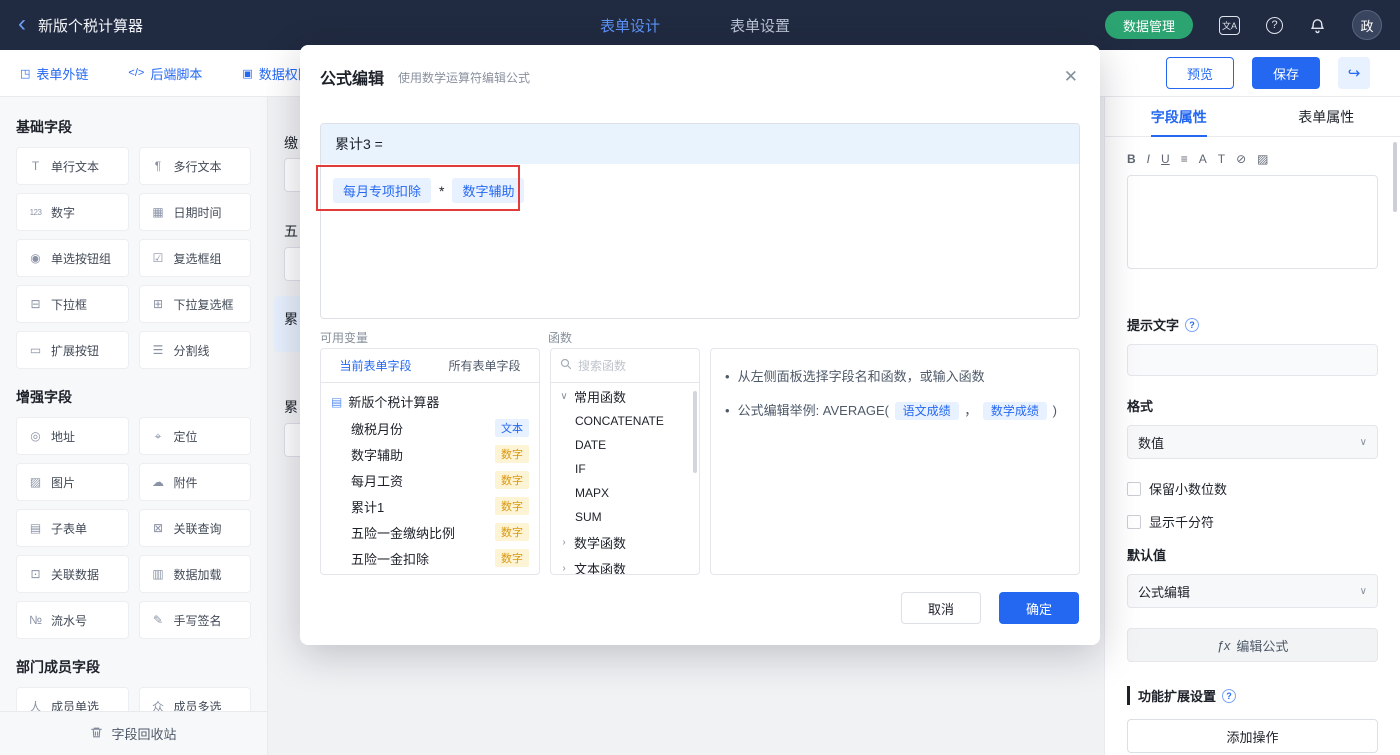  Describe the element at coordinates (1203, 159) in the screenshot. I see `font-color-icon: A` at that location.